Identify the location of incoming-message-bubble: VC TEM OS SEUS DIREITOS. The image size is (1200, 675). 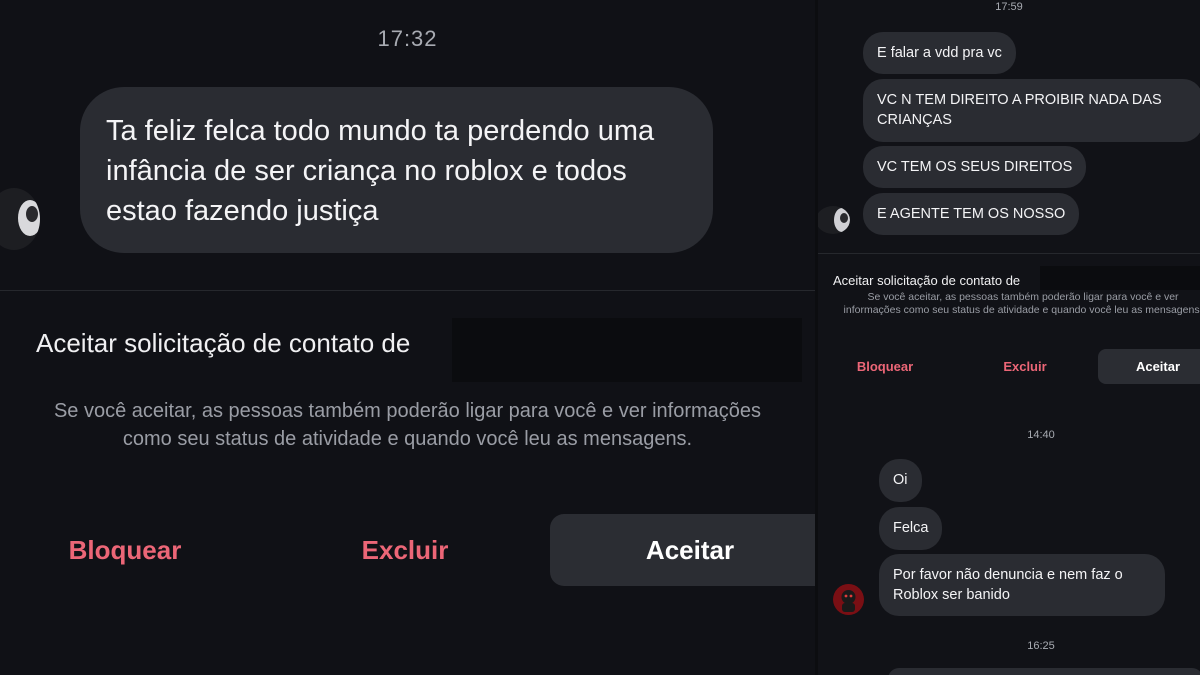
(975, 167).